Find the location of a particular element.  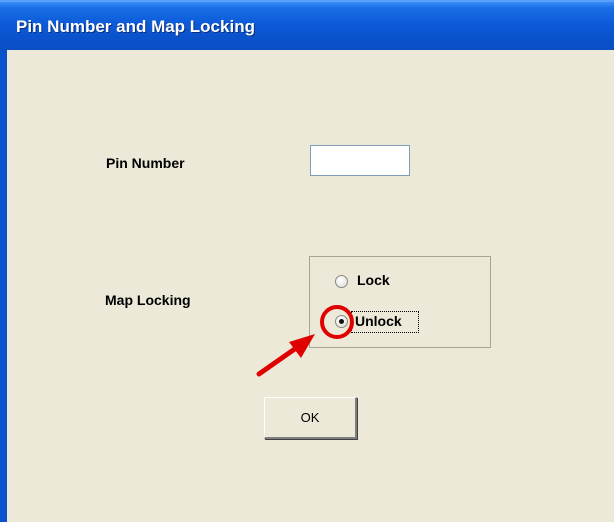

map-locking-label: Map Locking is located at coordinates (148, 300).